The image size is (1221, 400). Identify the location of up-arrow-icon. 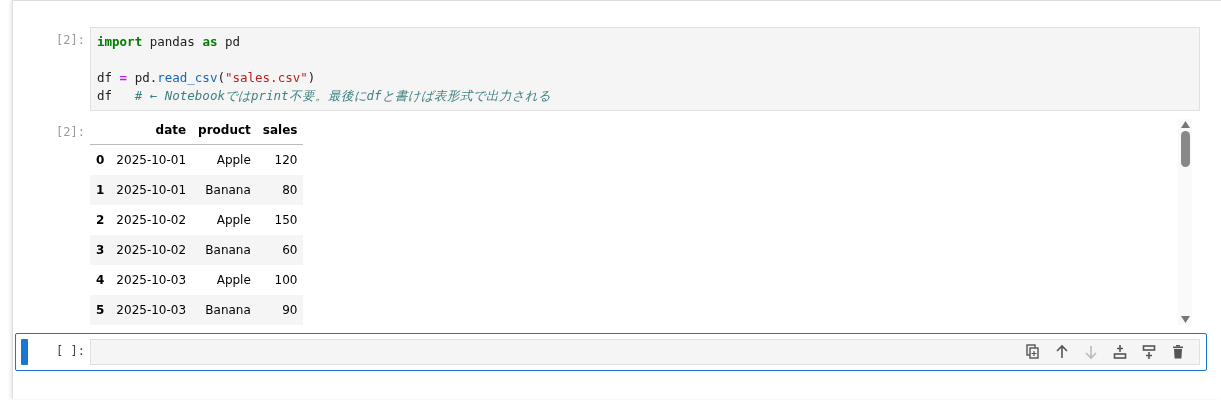
(1062, 352).